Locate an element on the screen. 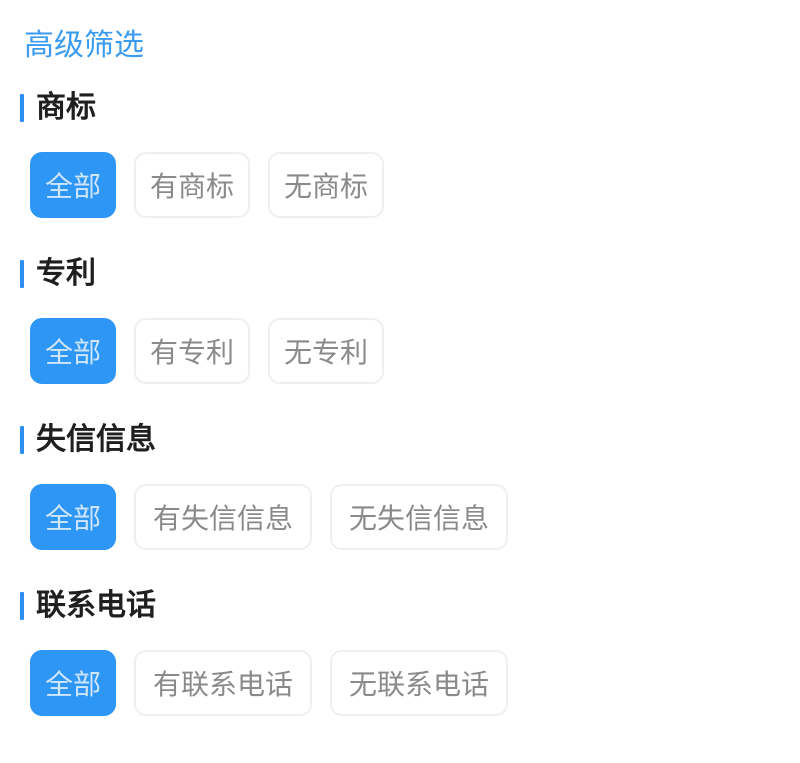 This screenshot has width=800, height=763. section-header: 商标 is located at coordinates (58, 108).